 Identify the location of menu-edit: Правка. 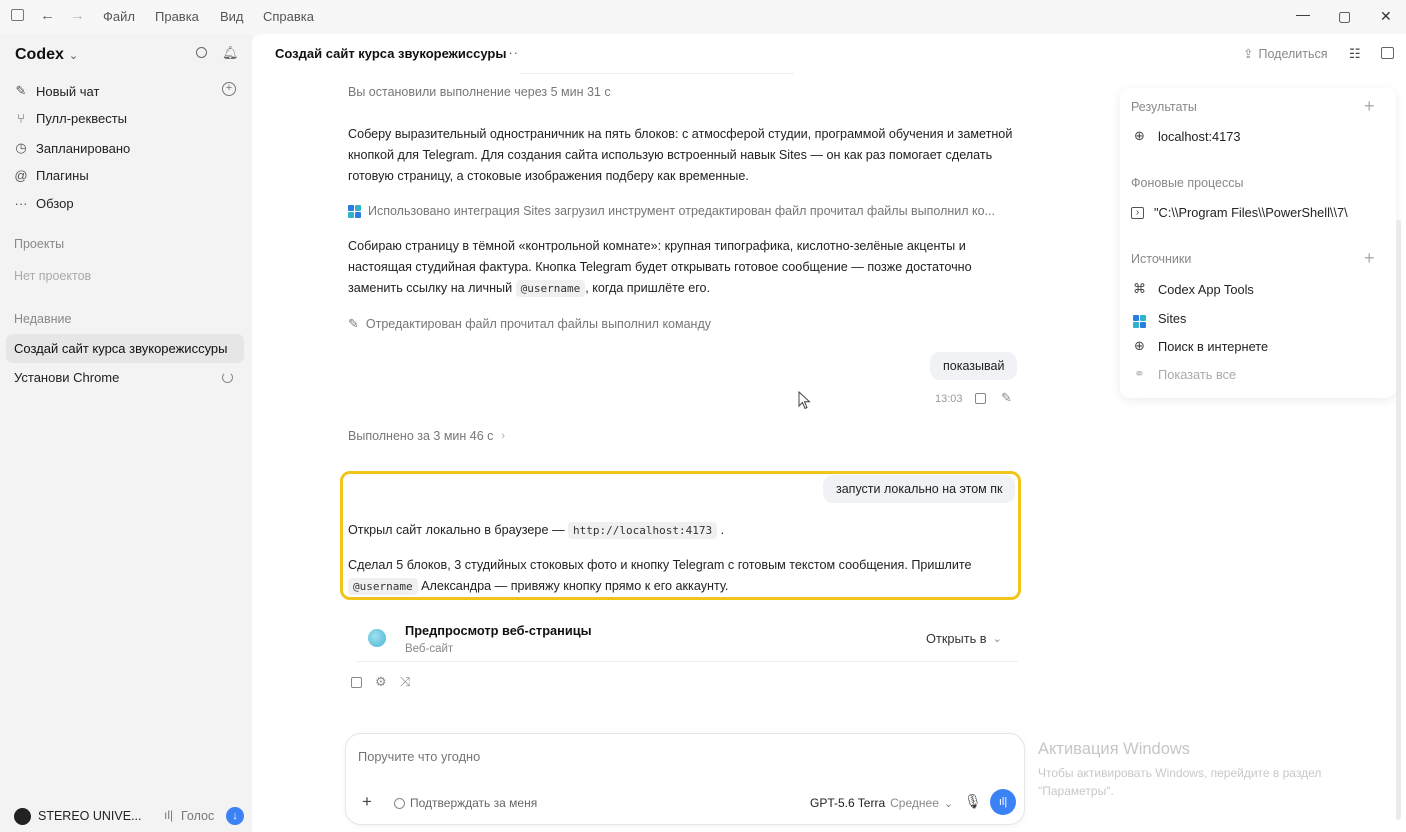
(177, 16).